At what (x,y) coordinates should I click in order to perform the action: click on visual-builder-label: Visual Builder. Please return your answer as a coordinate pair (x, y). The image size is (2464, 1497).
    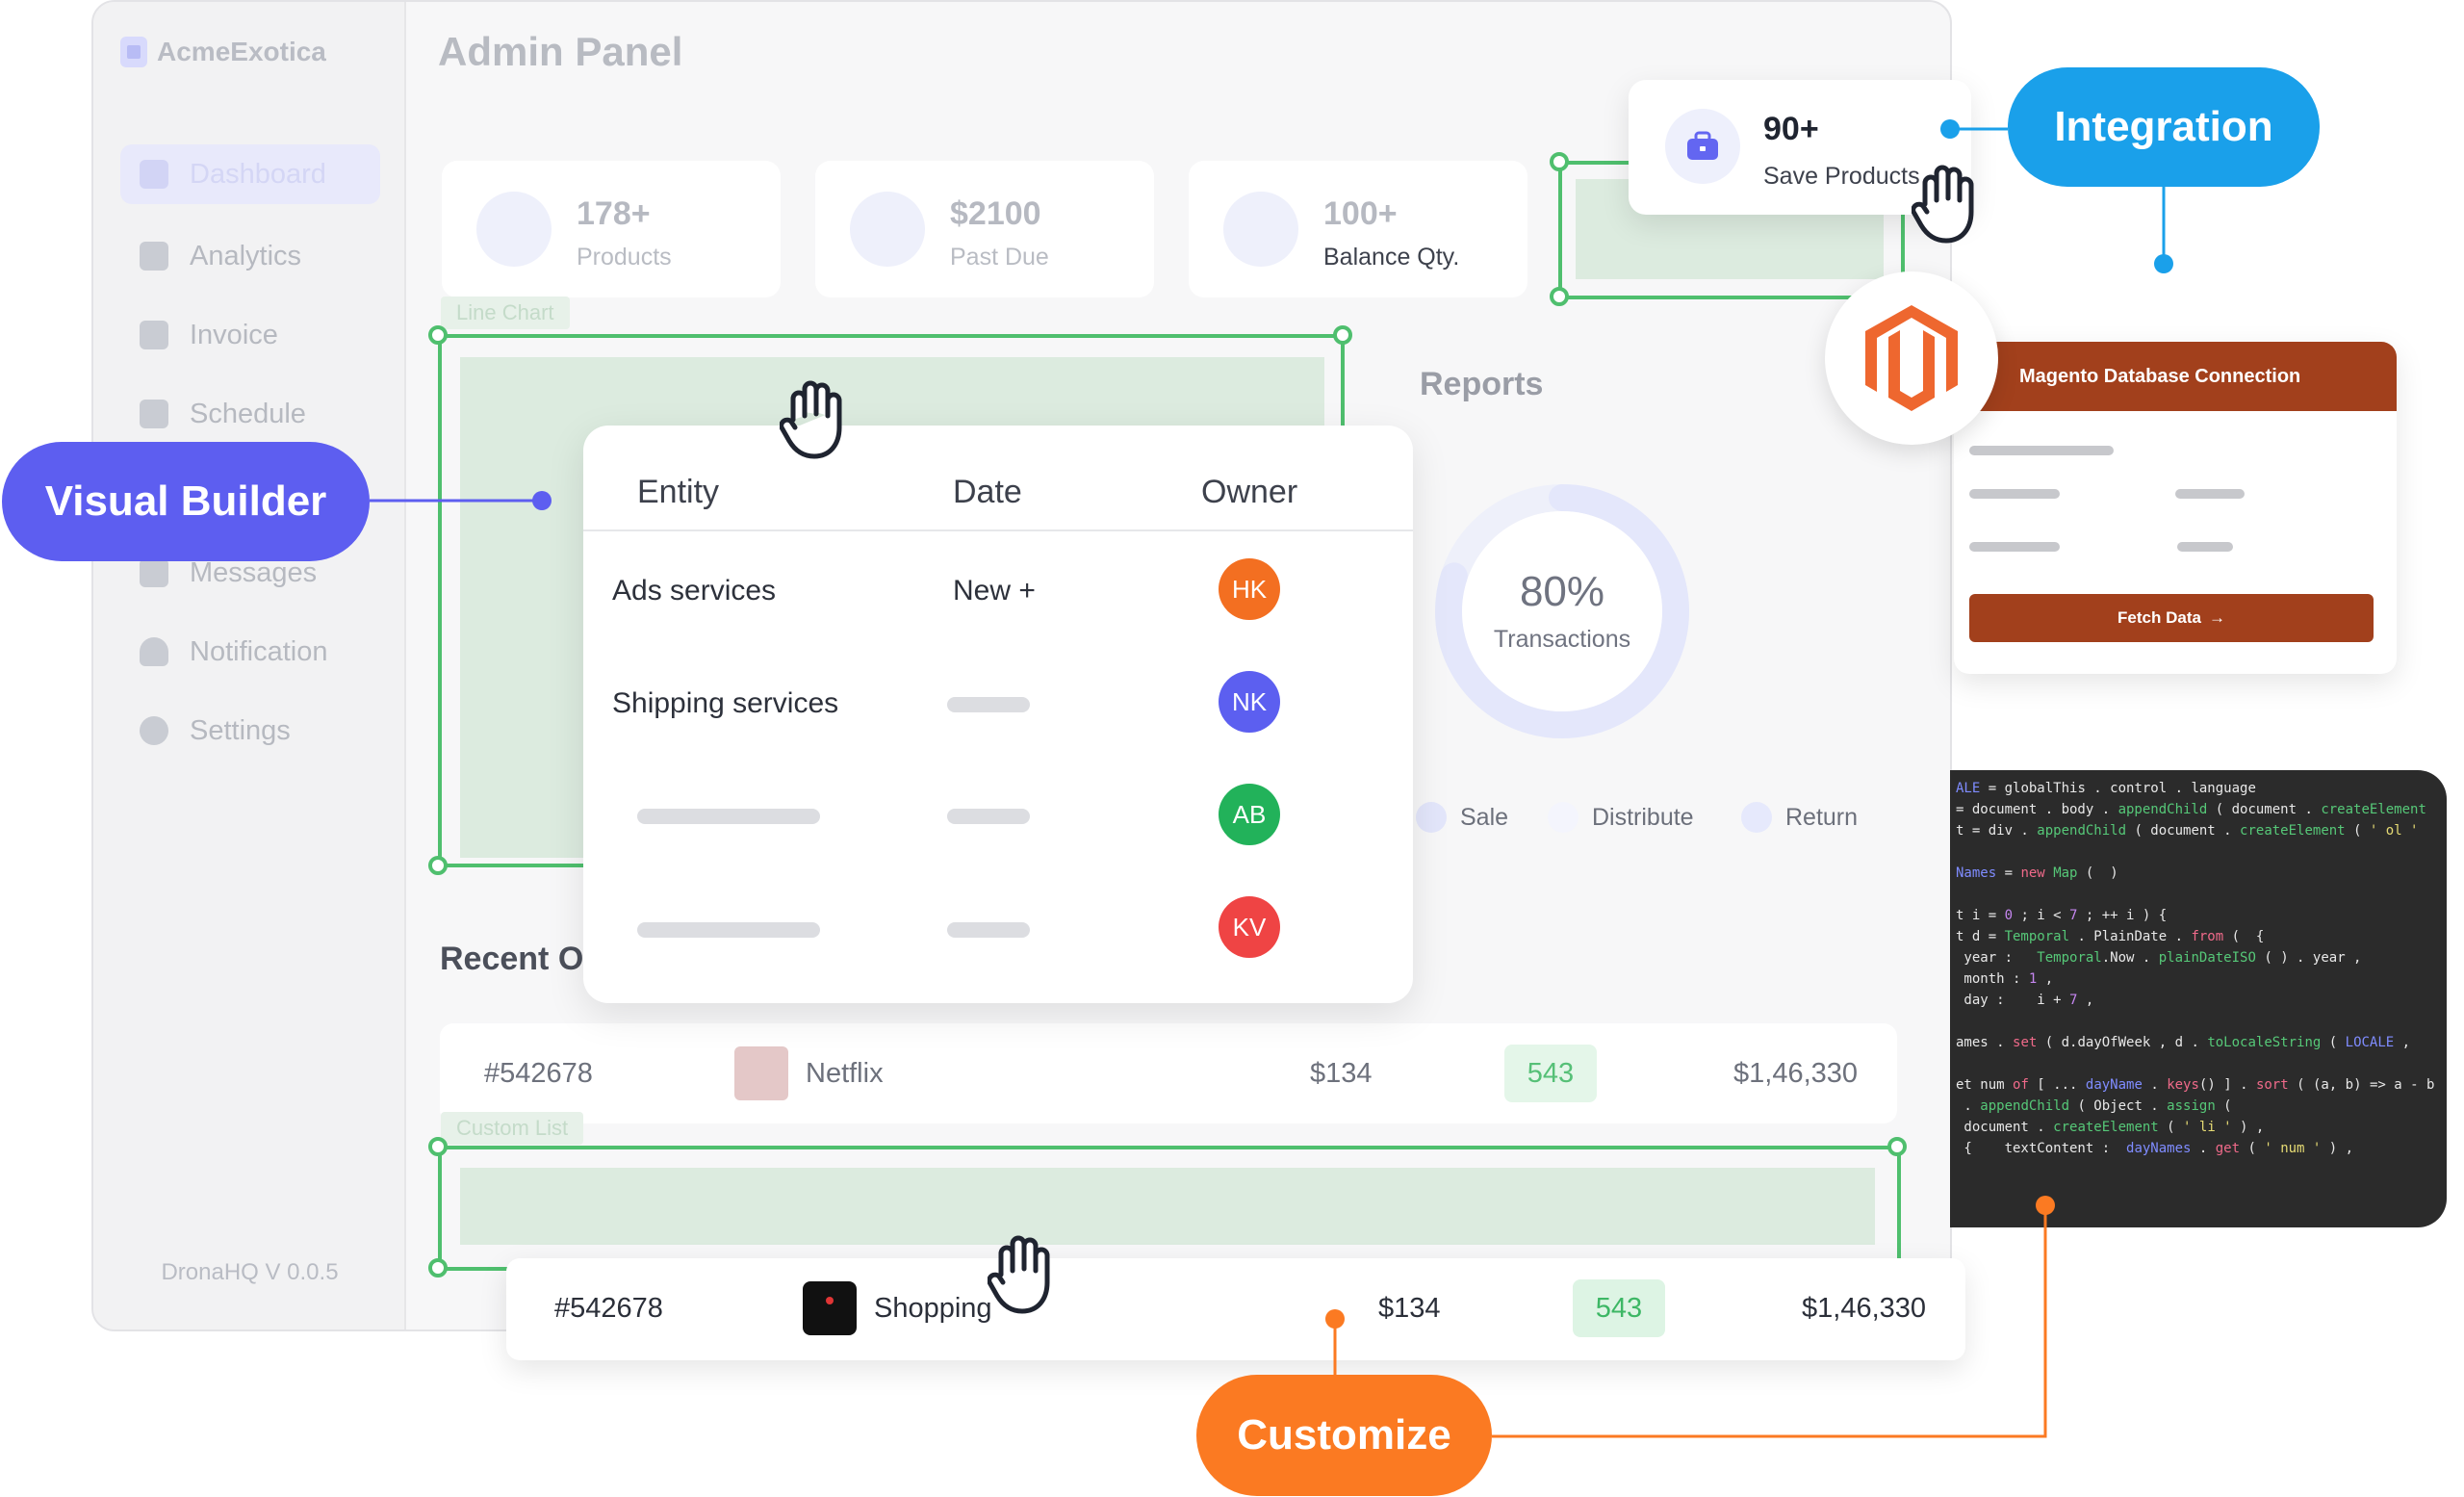
    Looking at the image, I should click on (186, 501).